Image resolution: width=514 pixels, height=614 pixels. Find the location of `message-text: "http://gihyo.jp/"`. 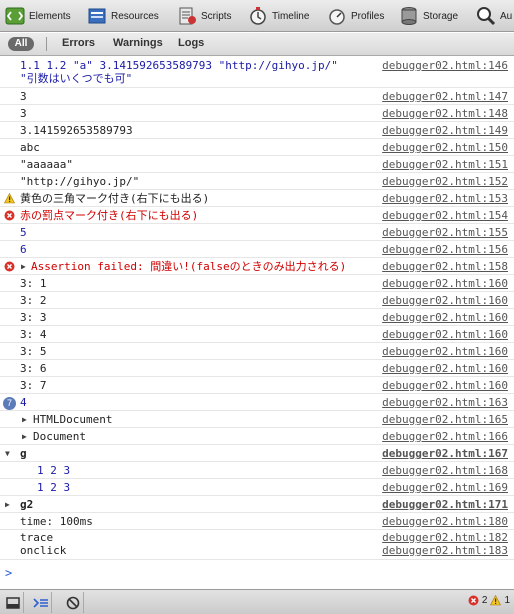

message-text: "http://gihyo.jp/" is located at coordinates (80, 181).